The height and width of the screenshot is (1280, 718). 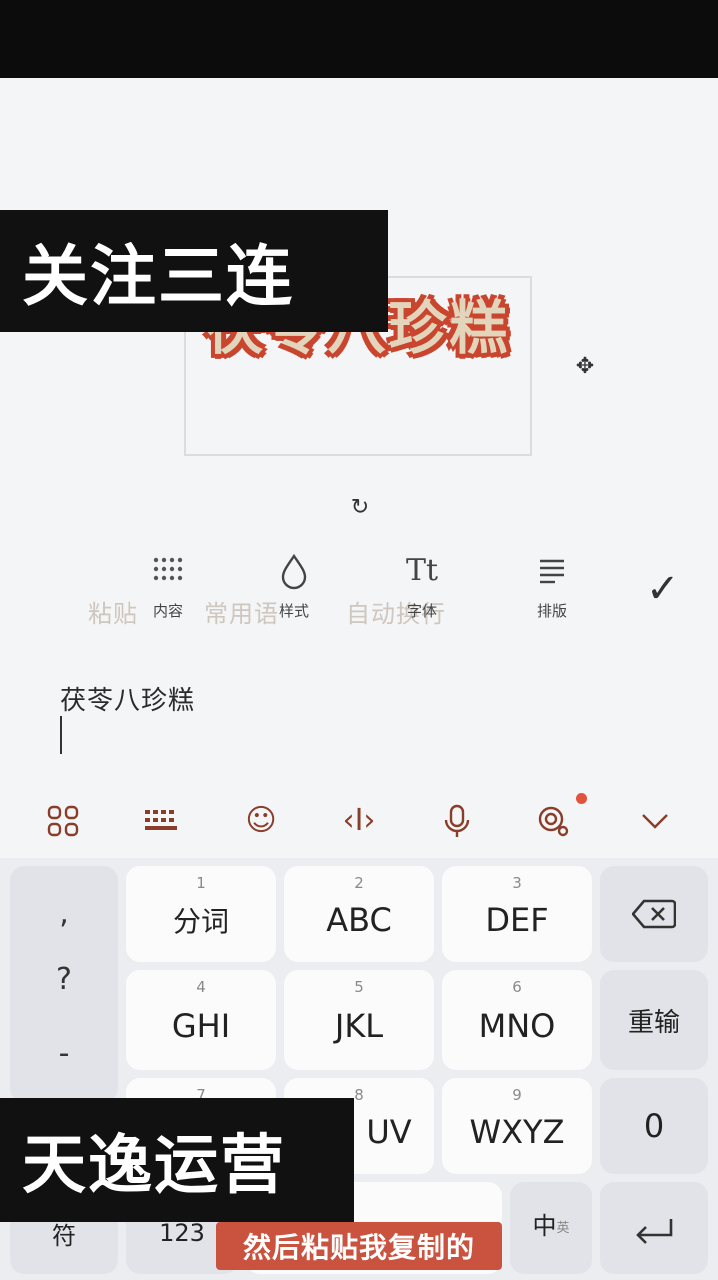 What do you see at coordinates (359, 39) in the screenshot?
I see `status-bar` at bounding box center [359, 39].